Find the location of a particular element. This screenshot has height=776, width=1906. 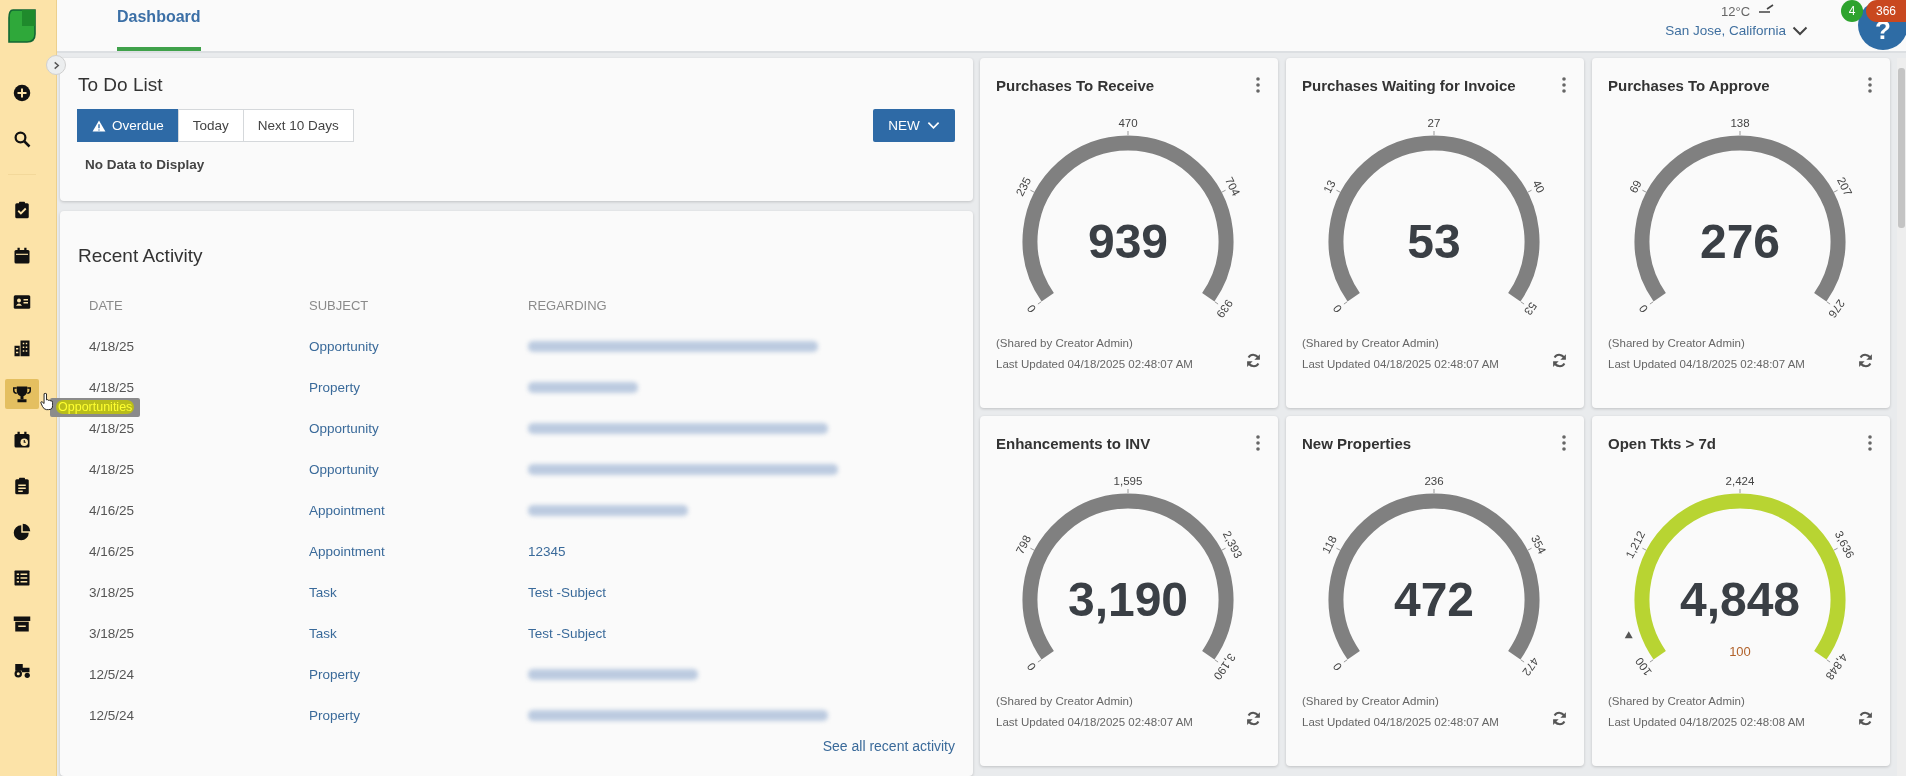

trophy-icon is located at coordinates (22, 394).